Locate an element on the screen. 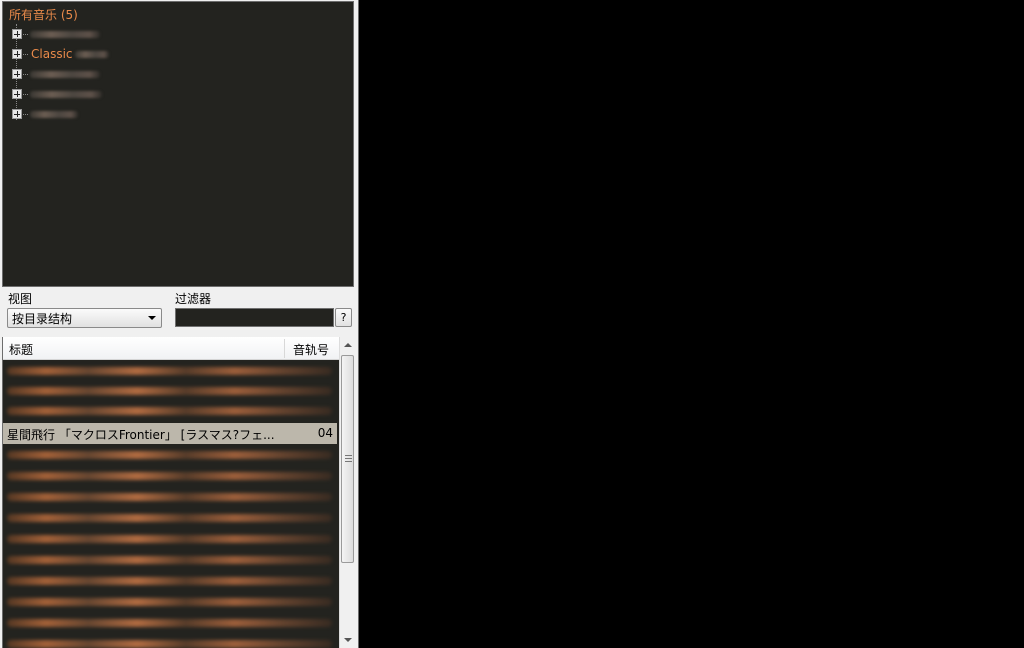 Image resolution: width=1024 pixels, height=648 pixels. scrollbar-thumb is located at coordinates (347, 459).